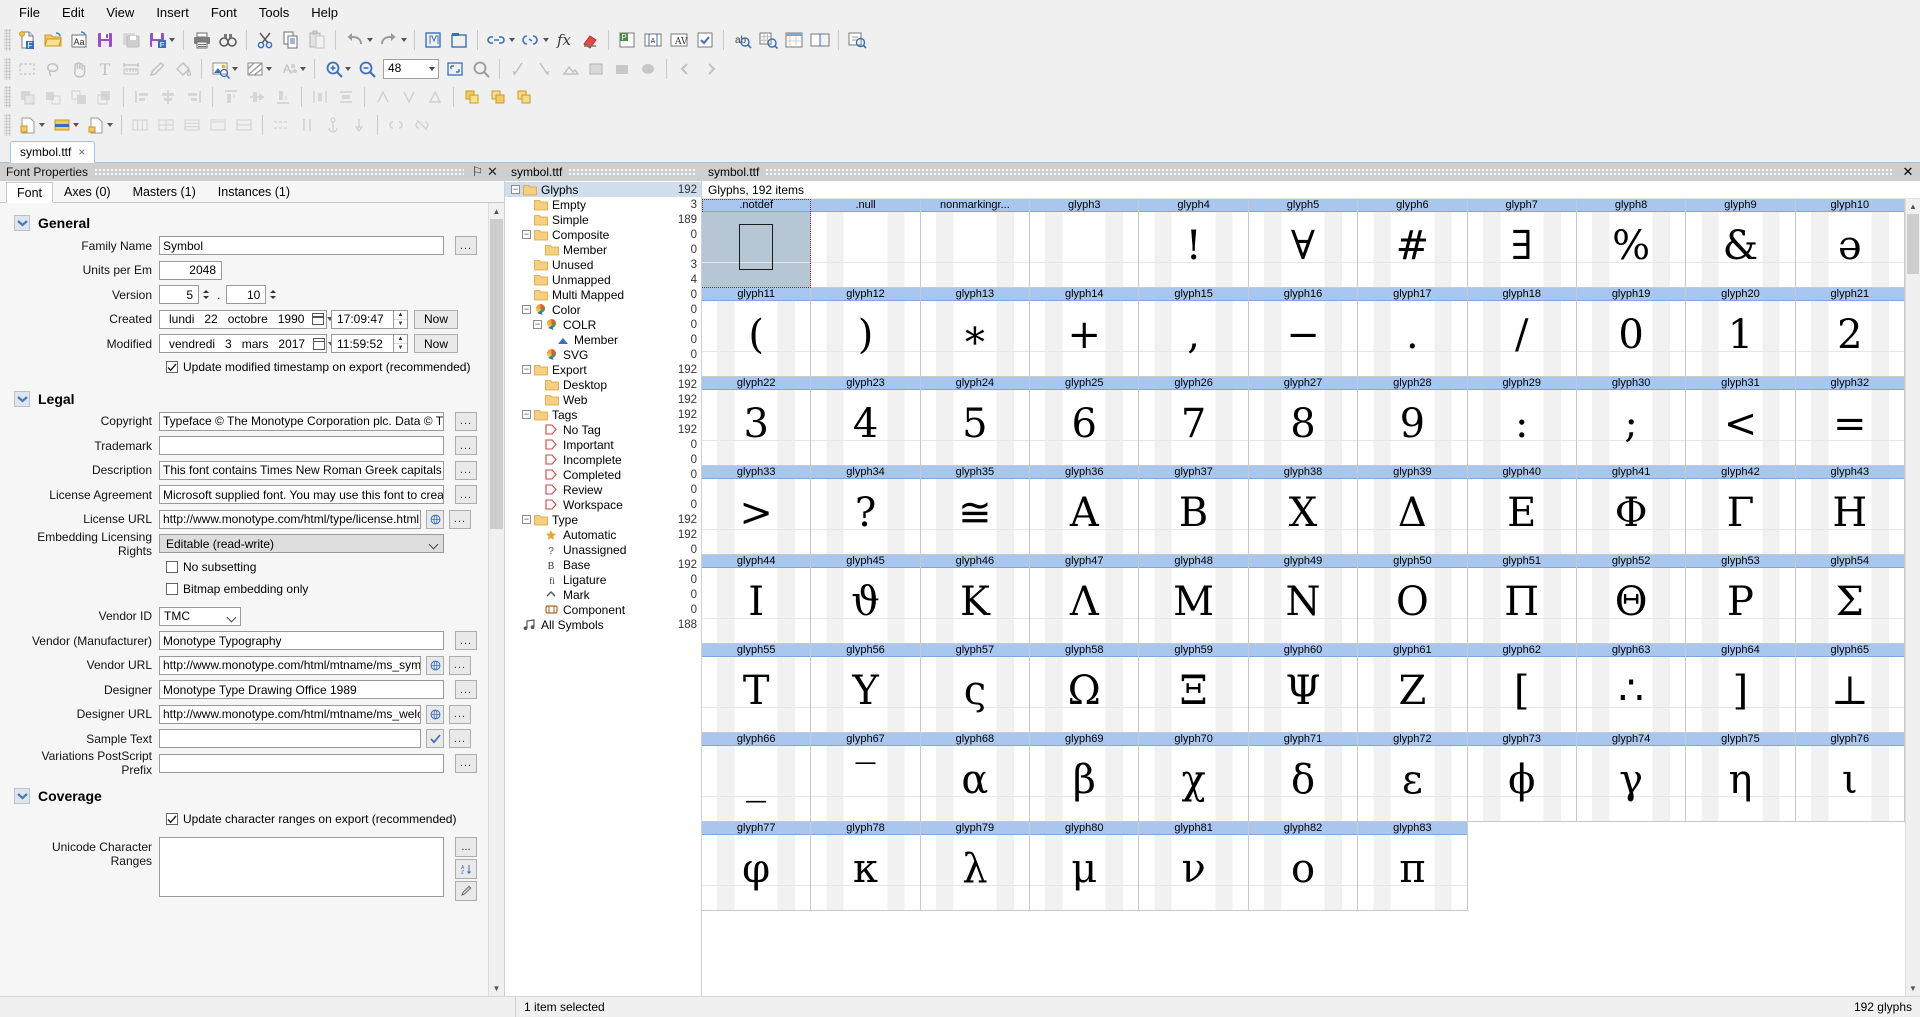  I want to click on link-attach-button, so click(396, 125).